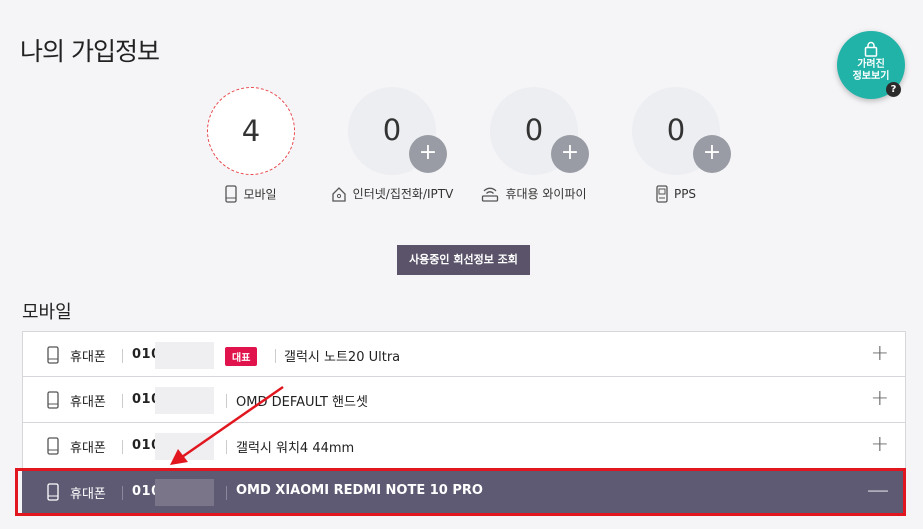  What do you see at coordinates (241, 356) in the screenshot?
I see `primary-badge: 대표` at bounding box center [241, 356].